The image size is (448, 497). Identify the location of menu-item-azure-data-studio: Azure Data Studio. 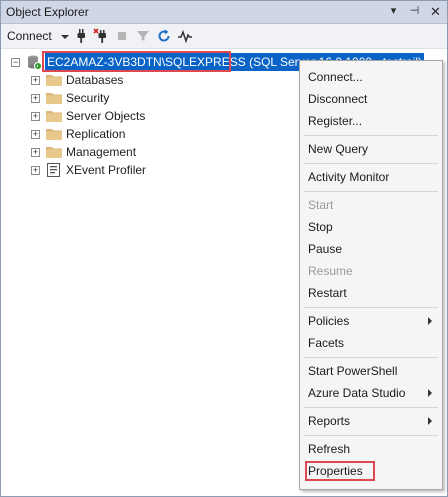
(371, 393).